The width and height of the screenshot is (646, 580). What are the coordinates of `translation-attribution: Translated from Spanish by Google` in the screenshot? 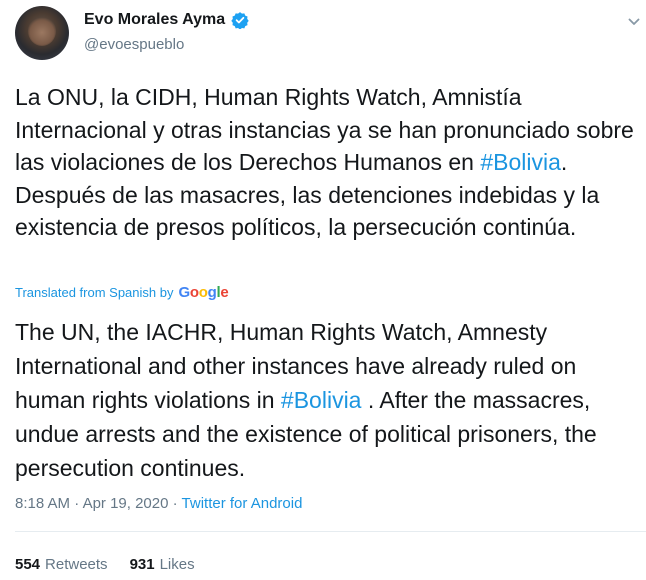 It's located at (122, 292).